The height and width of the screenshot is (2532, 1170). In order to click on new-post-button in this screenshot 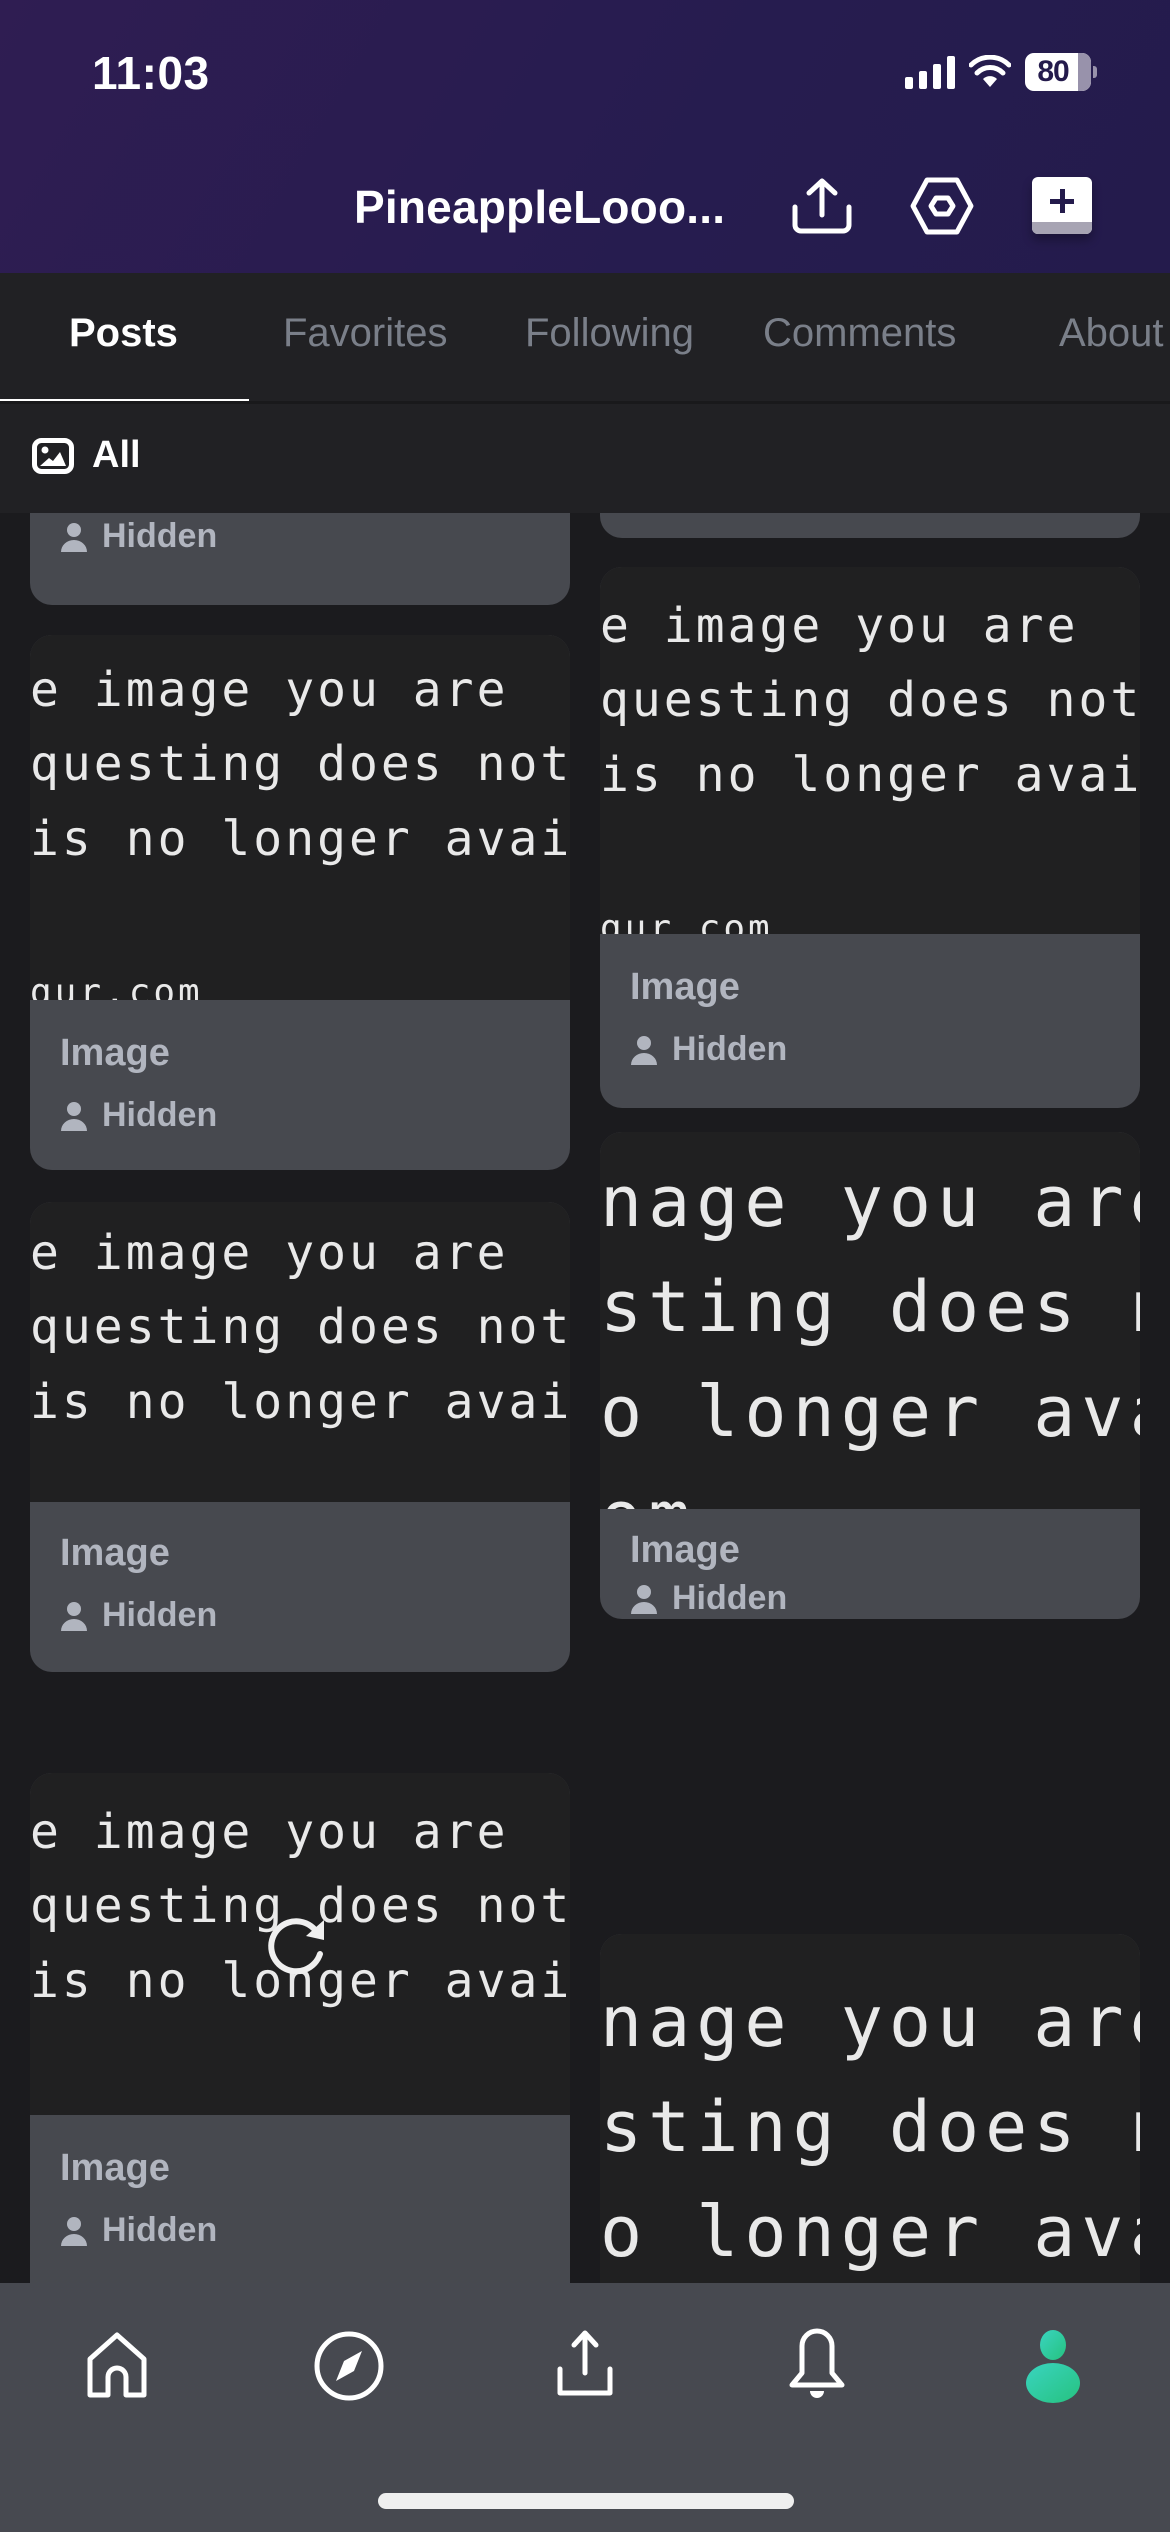, I will do `click(1062, 205)`.